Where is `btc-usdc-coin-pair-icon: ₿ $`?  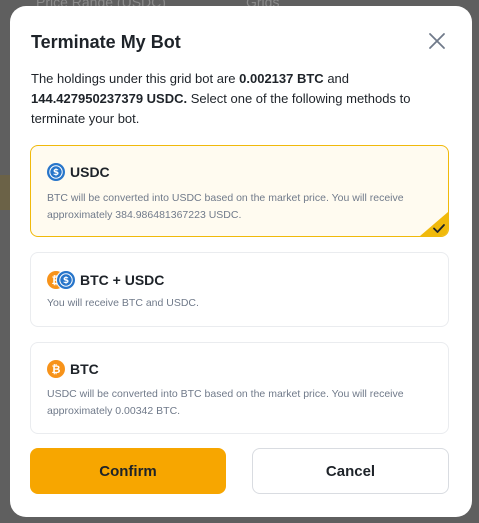
btc-usdc-coin-pair-icon: ₿ $ is located at coordinates (61, 280).